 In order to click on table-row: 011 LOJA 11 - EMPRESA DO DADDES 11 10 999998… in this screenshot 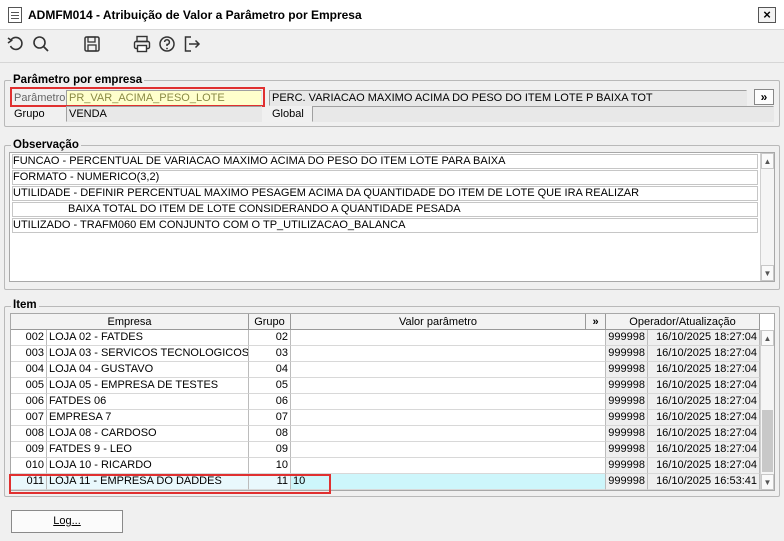, I will do `click(385, 482)`.